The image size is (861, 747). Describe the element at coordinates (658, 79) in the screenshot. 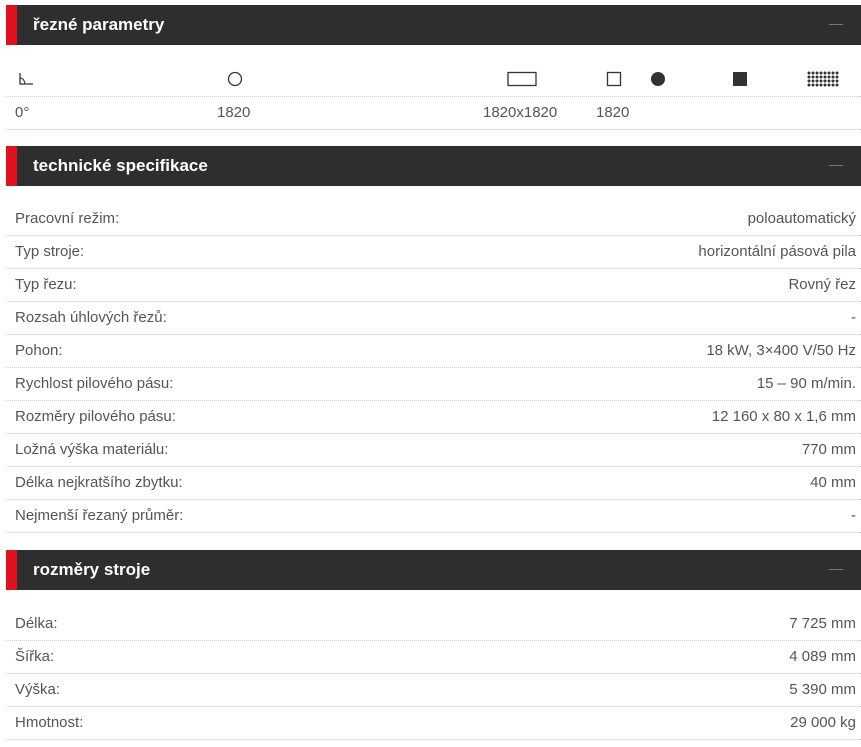

I see `filled-round-bar-icon` at that location.